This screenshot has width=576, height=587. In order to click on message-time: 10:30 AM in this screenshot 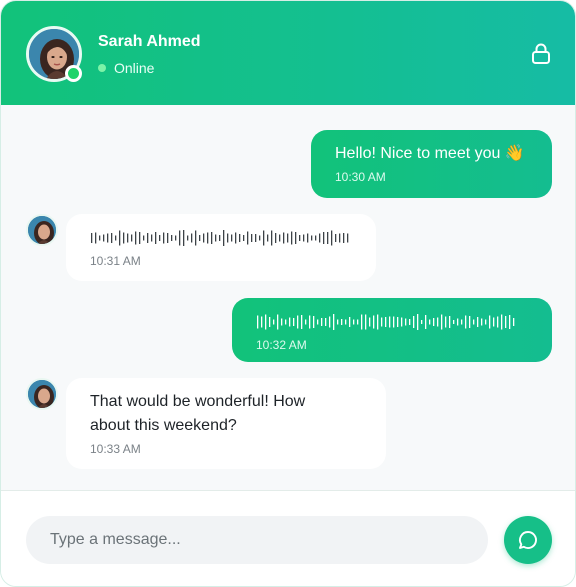, I will do `click(360, 177)`.